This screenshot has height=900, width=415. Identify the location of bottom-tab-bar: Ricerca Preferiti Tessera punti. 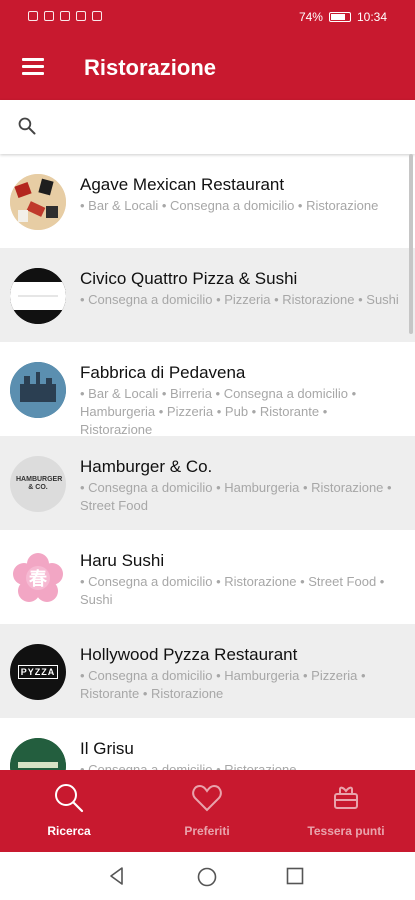
(207, 811).